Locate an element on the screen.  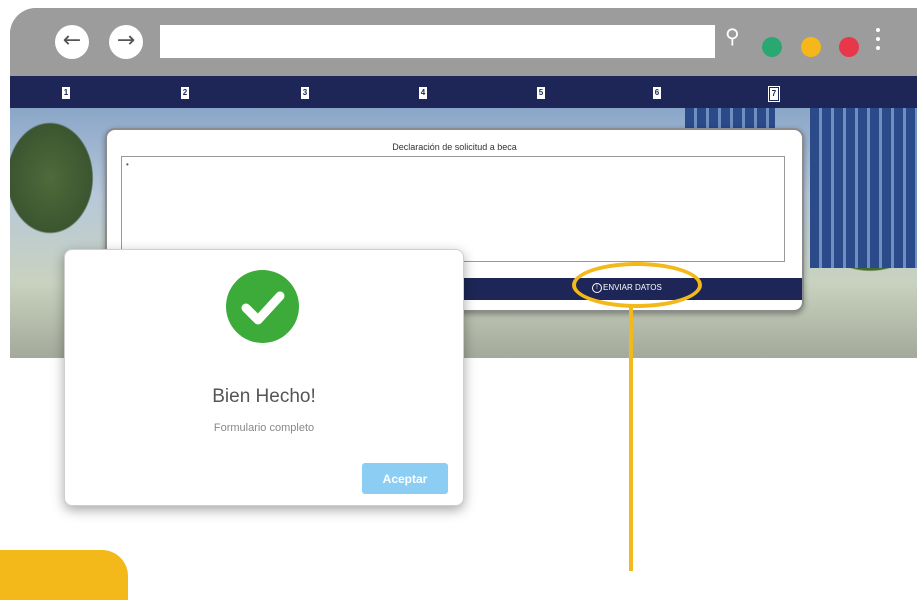
green-dot-icon is located at coordinates (772, 47).